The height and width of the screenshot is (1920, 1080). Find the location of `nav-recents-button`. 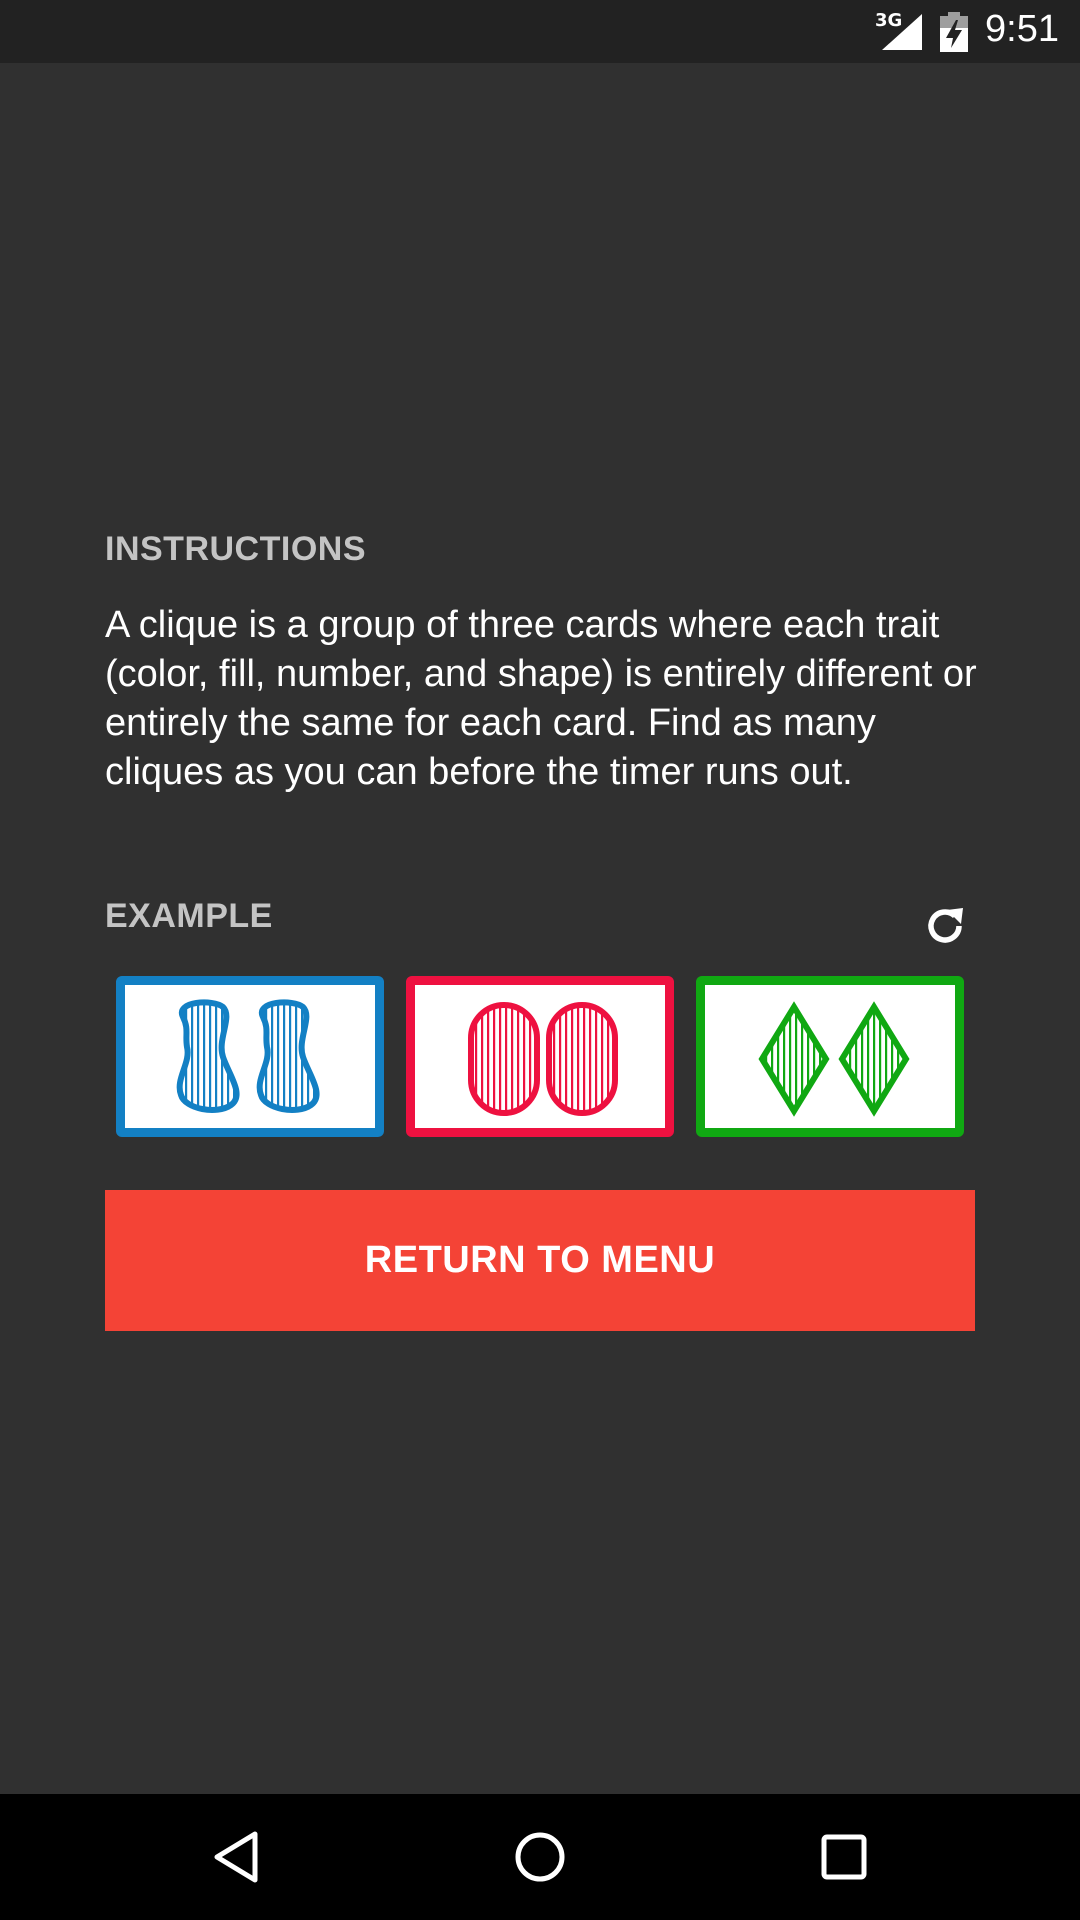

nav-recents-button is located at coordinates (844, 1857).